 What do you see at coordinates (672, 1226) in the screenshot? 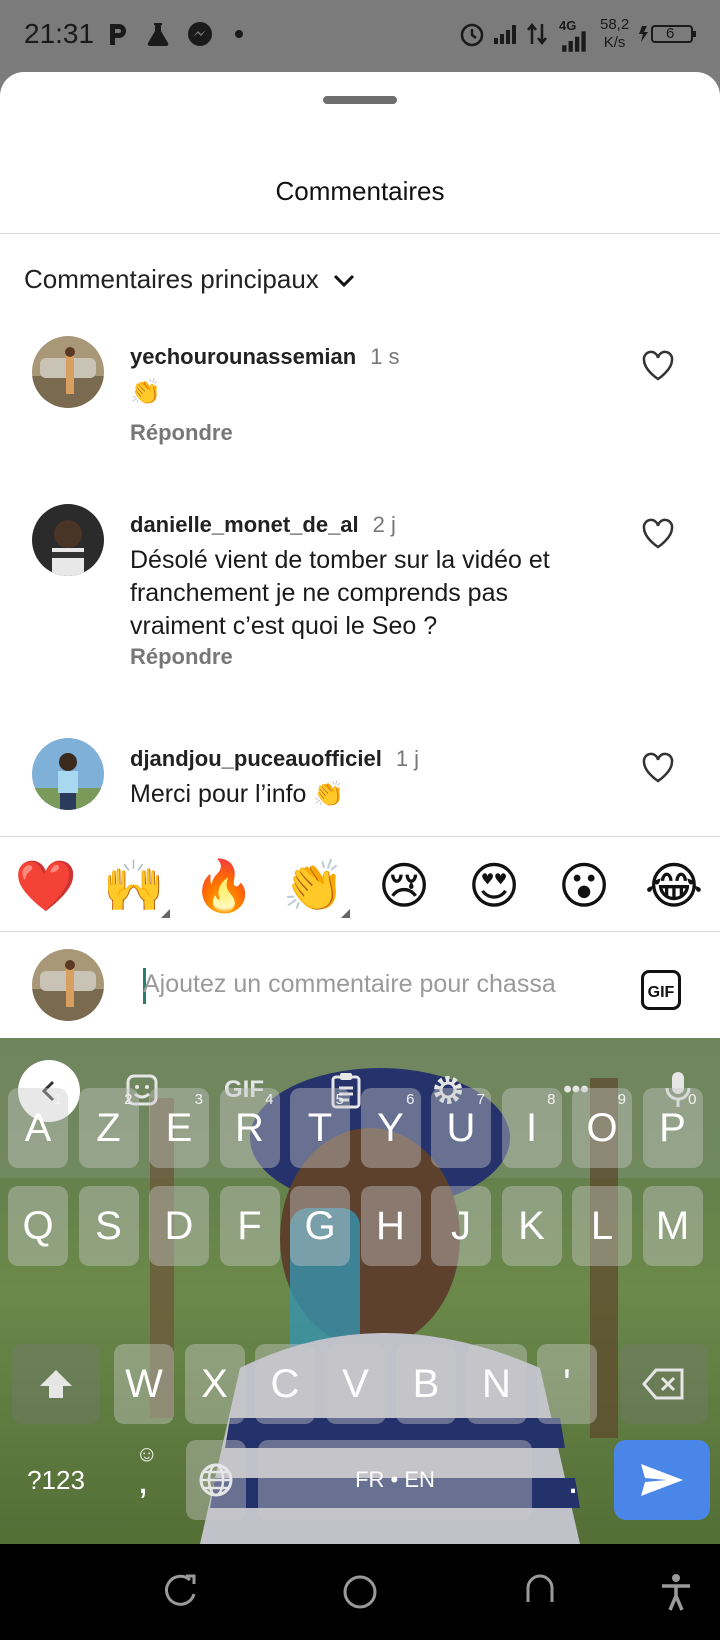
I see `key-m: M` at bounding box center [672, 1226].